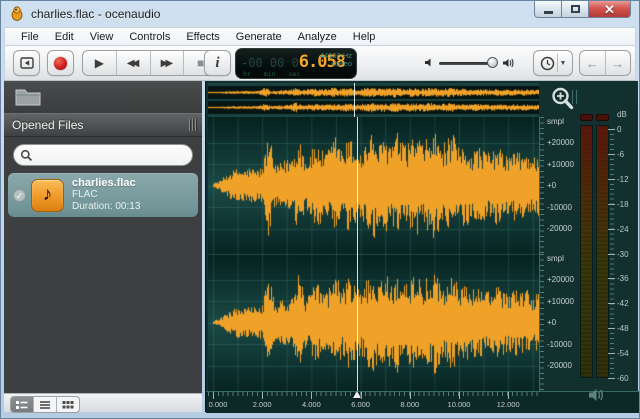 The image size is (640, 419). Describe the element at coordinates (492, 62) in the screenshot. I see `volume-slider-knob` at that location.